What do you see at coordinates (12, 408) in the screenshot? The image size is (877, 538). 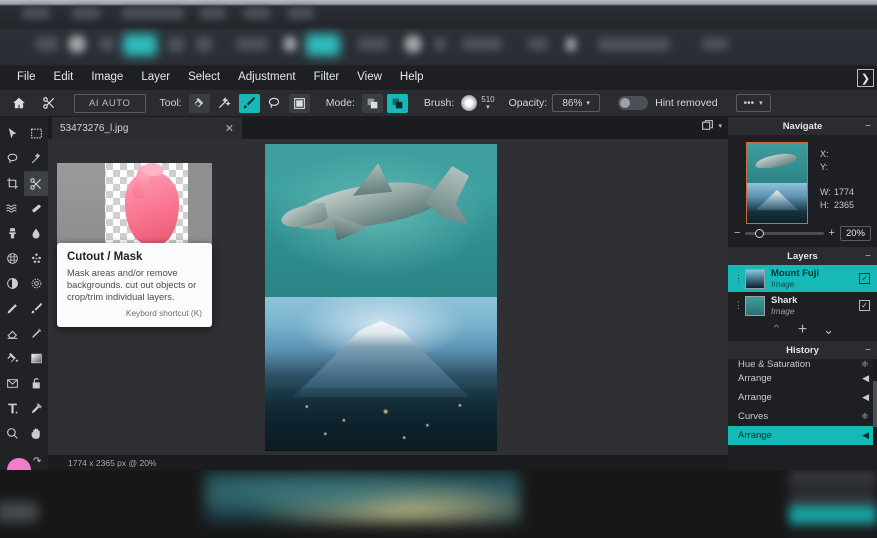 I see `text-tool` at bounding box center [12, 408].